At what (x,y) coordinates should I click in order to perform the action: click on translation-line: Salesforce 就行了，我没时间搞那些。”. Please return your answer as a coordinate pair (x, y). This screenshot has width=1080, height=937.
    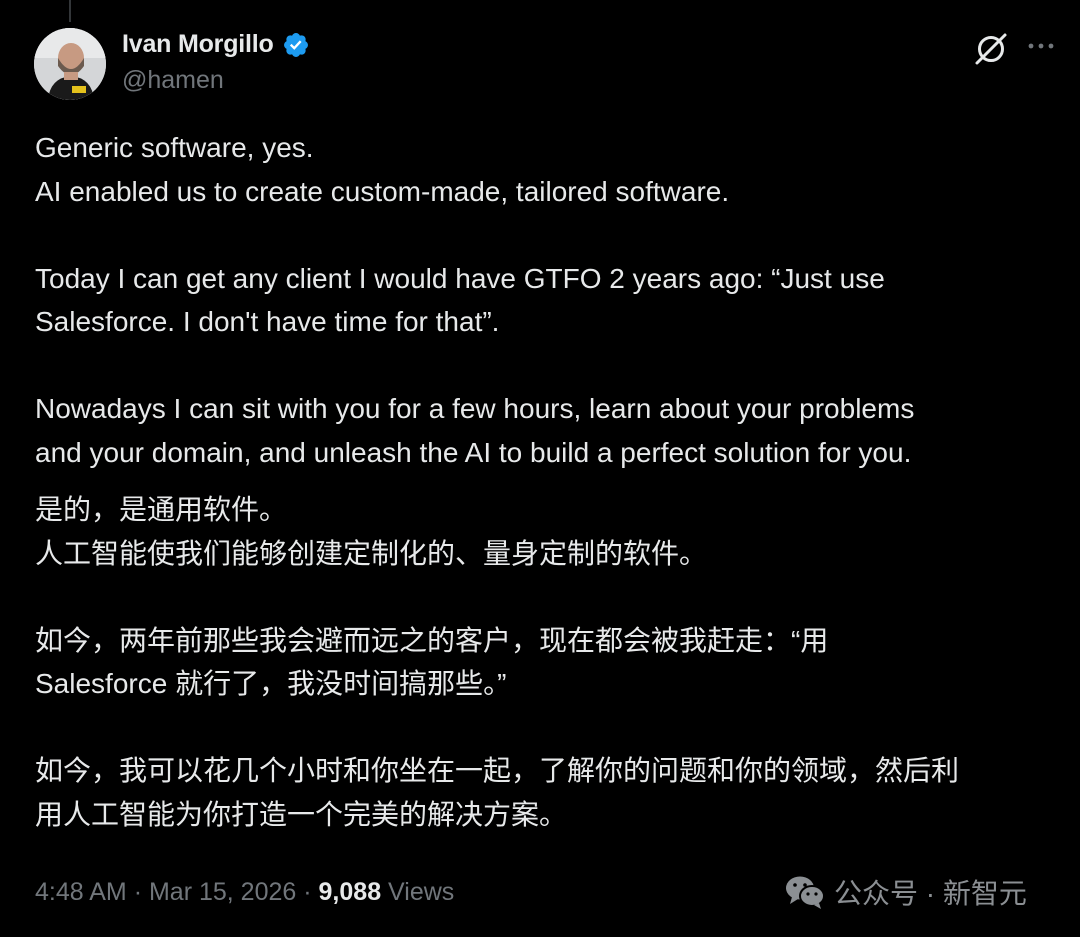
    Looking at the image, I should click on (271, 683).